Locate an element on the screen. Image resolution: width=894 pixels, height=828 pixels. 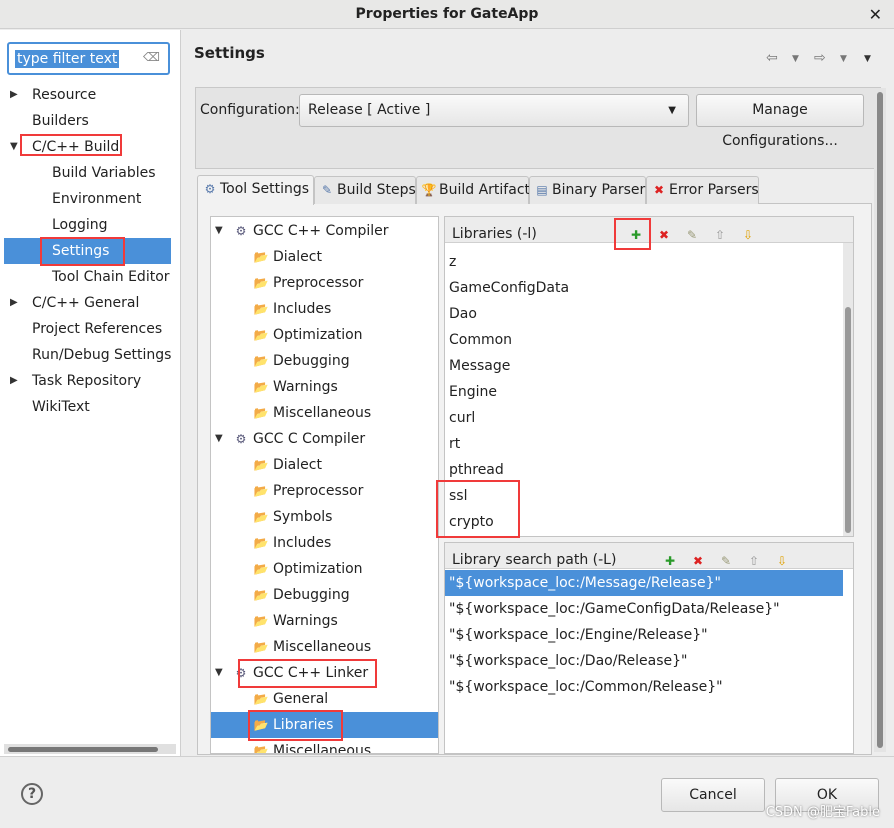
search-path-item: "${workspace_loc:/Message/Release}" is located at coordinates (644, 583).